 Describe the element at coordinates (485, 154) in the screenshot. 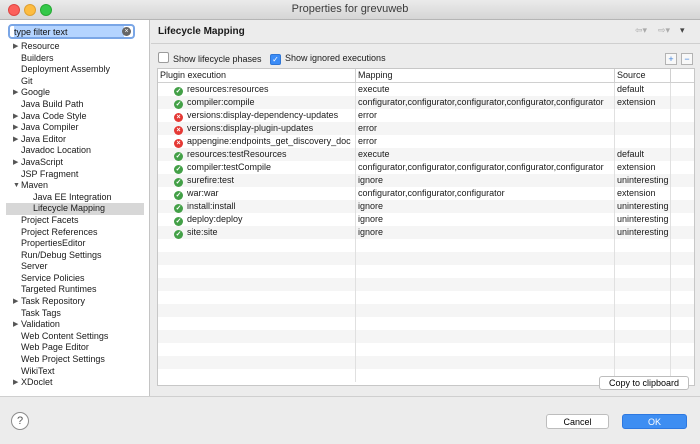

I see `cell-mapping: execute` at that location.